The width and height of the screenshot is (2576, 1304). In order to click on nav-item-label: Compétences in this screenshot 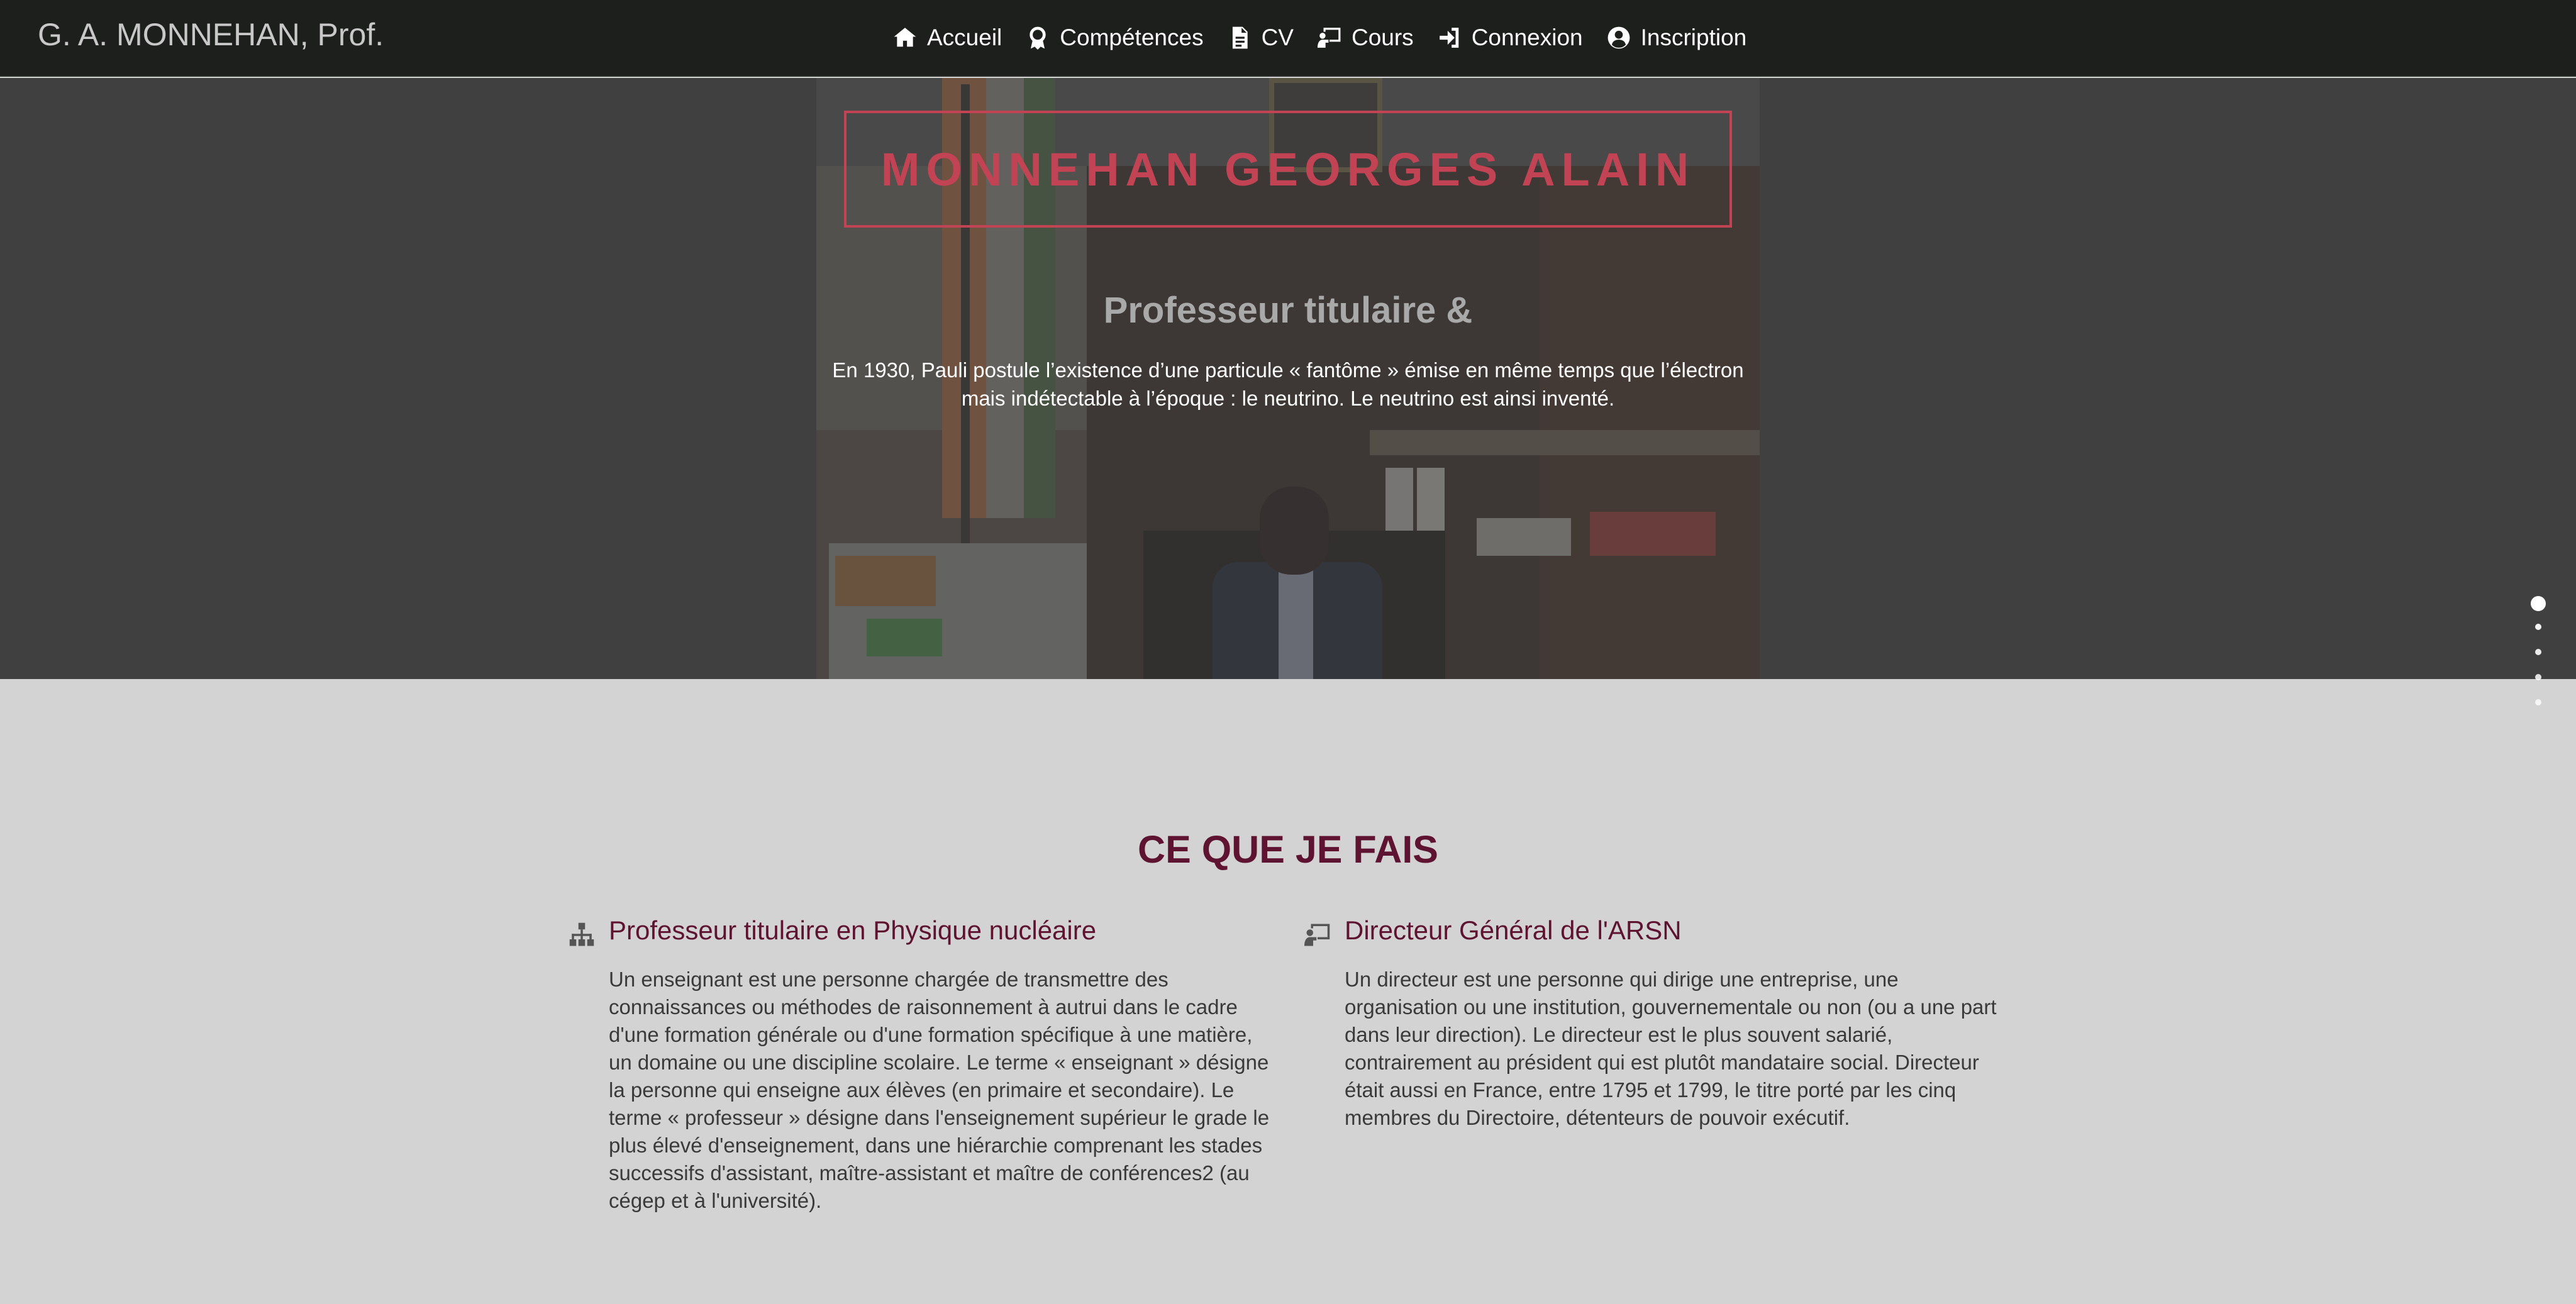, I will do `click(1132, 37)`.